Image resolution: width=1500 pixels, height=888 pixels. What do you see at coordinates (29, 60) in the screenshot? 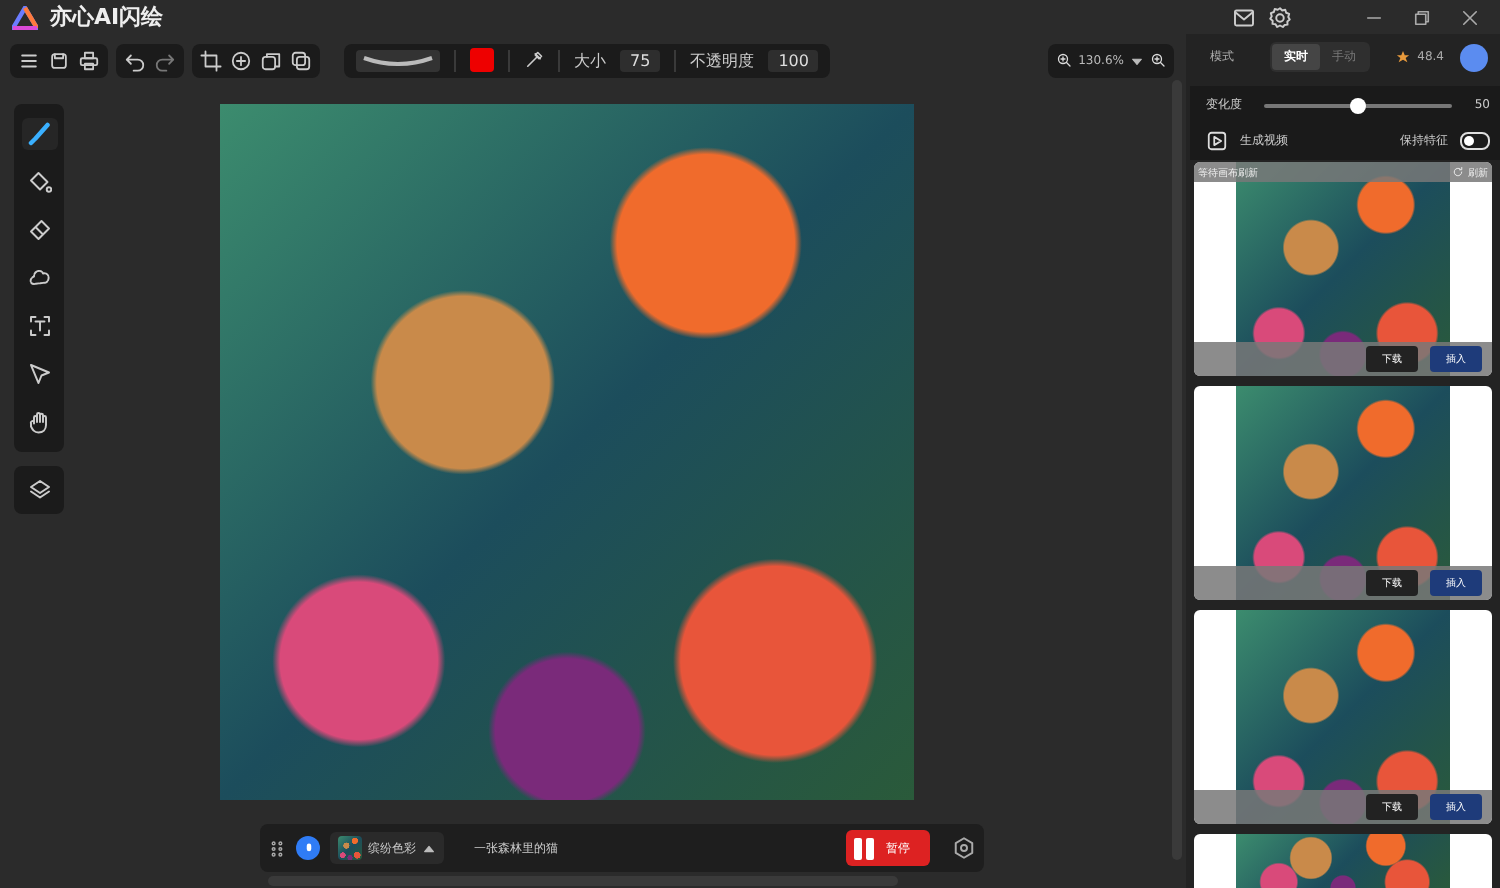
I see `menu-icon` at bounding box center [29, 60].